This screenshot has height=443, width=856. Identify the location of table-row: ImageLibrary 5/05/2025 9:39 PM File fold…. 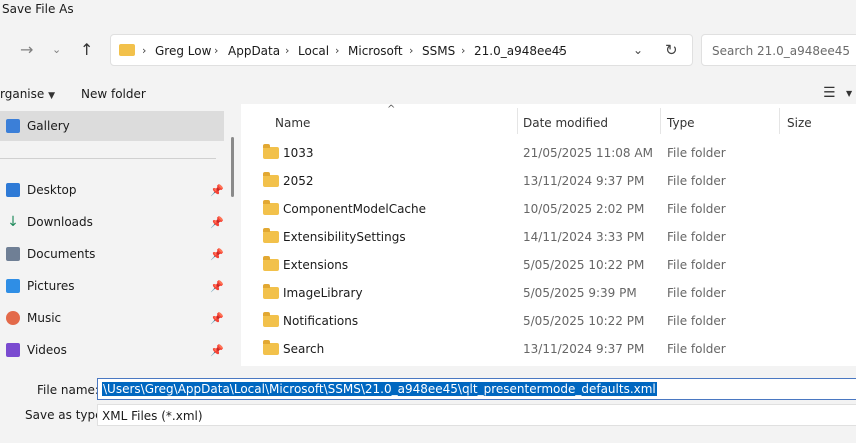
(548, 294).